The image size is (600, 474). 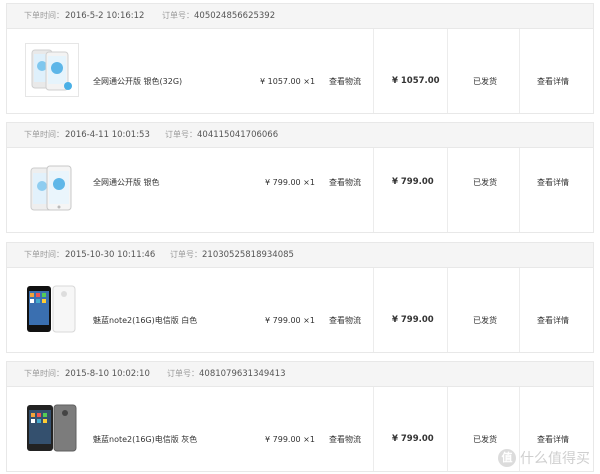 What do you see at coordinates (507, 458) in the screenshot?
I see `smzdm-logo-icon: 值` at bounding box center [507, 458].